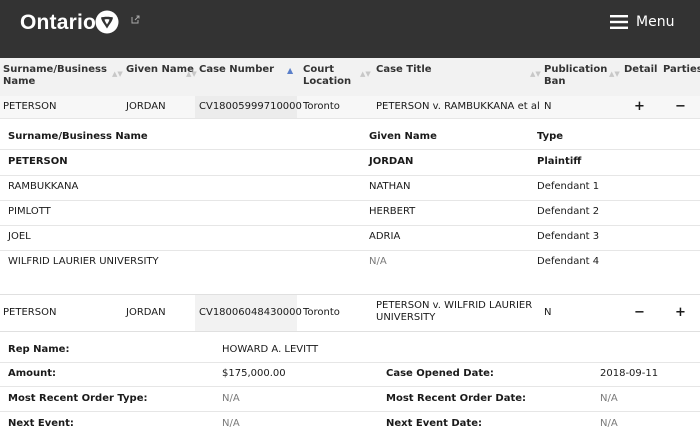 This screenshot has width=700, height=439. What do you see at coordinates (609, 398) in the screenshot?
I see `recent-order-date-value: N/A` at bounding box center [609, 398].